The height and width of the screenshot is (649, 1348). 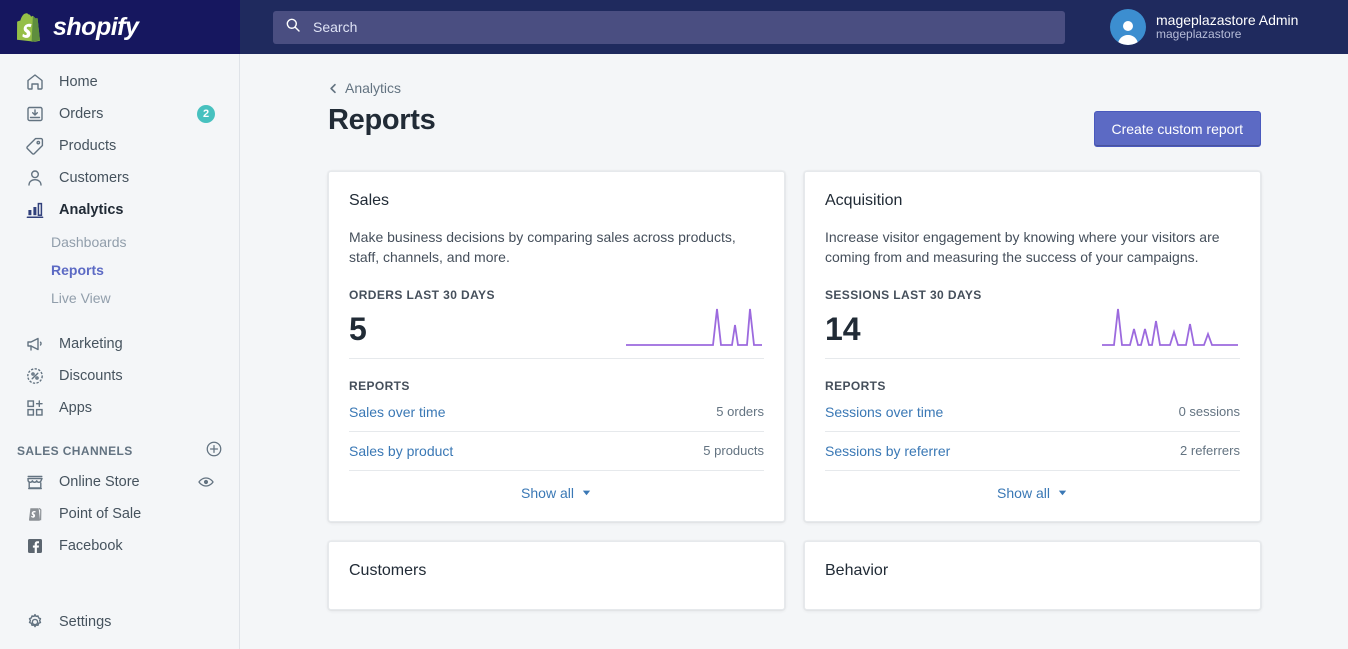 What do you see at coordinates (1032, 575) in the screenshot?
I see `behavior-card: Behavior` at bounding box center [1032, 575].